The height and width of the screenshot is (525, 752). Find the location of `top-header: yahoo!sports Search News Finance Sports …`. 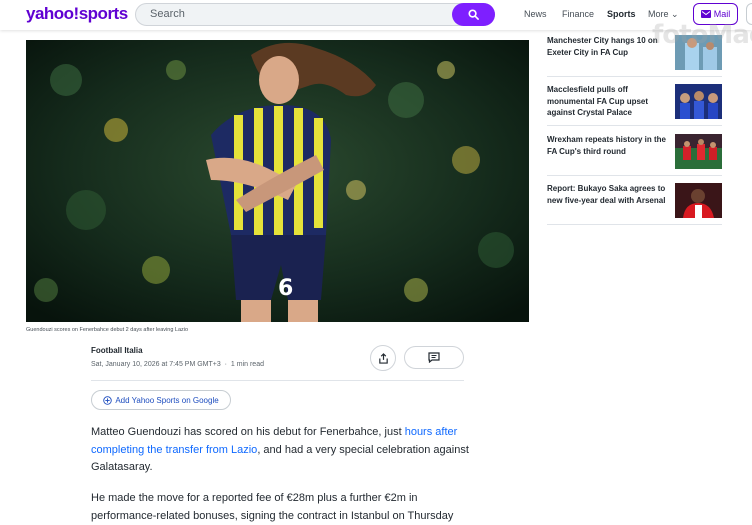

top-header: yahoo!sports Search News Finance Sports … is located at coordinates (376, 15).